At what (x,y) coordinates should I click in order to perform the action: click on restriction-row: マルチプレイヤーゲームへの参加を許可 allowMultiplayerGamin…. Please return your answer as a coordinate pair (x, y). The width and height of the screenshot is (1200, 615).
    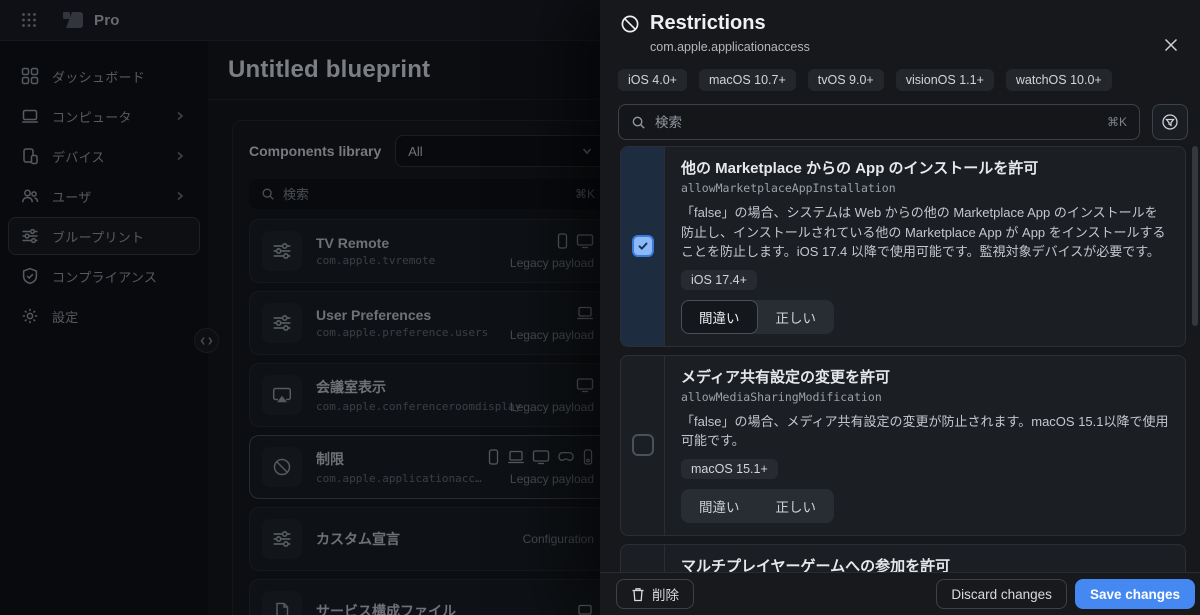
    Looking at the image, I should click on (903, 558).